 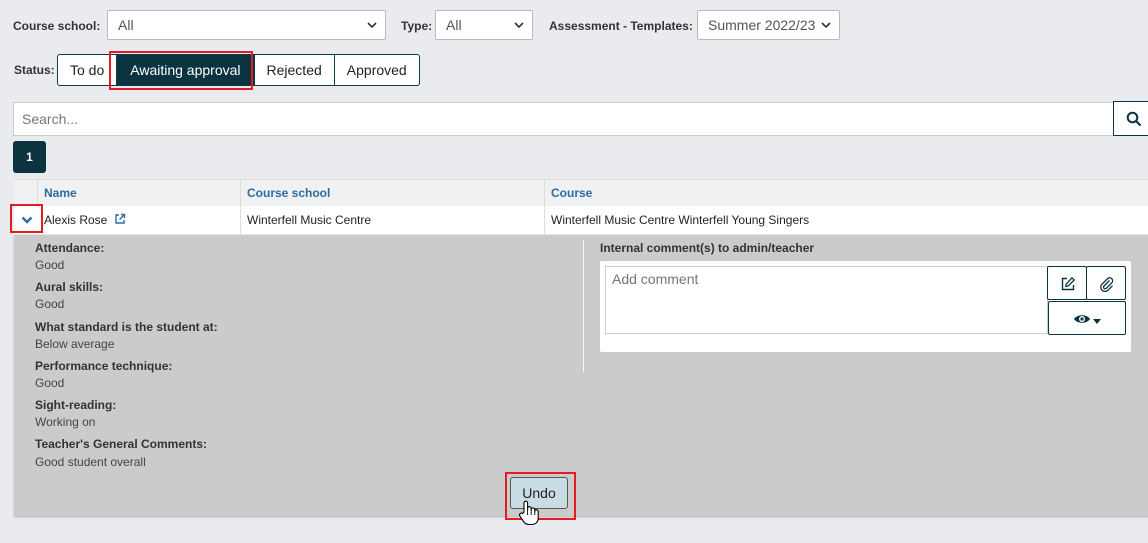 I want to click on external-link-icon, so click(x=120, y=219).